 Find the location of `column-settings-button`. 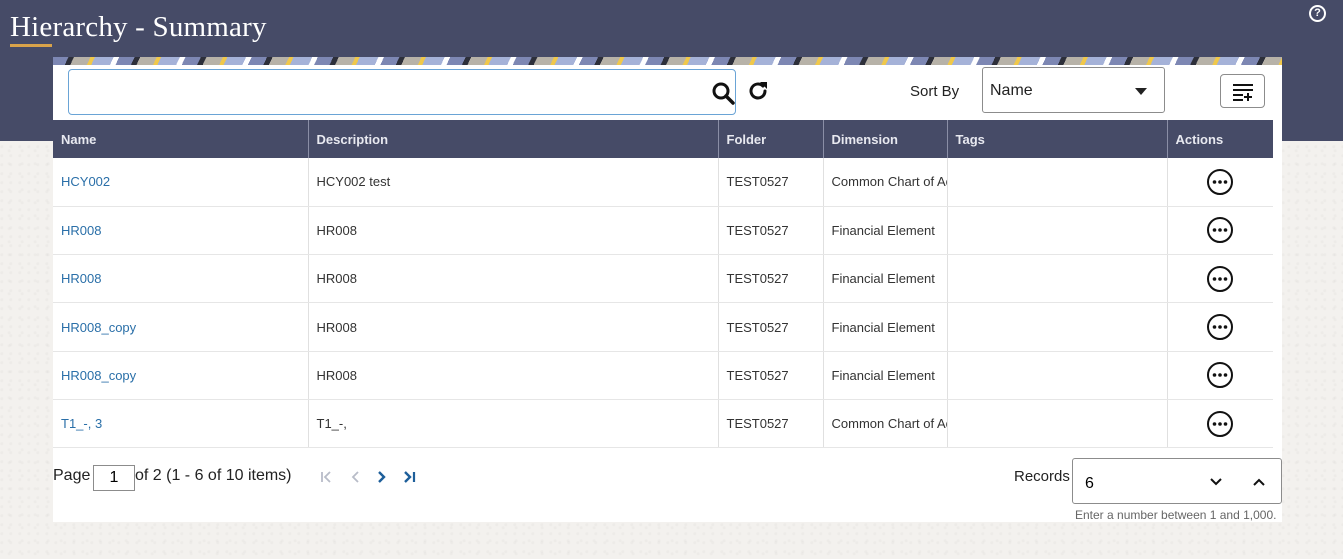

column-settings-button is located at coordinates (1242, 91).